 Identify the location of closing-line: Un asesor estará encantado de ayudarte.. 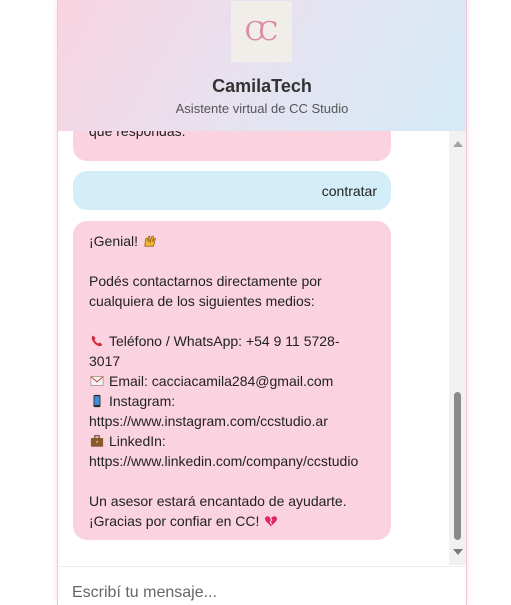
(218, 501).